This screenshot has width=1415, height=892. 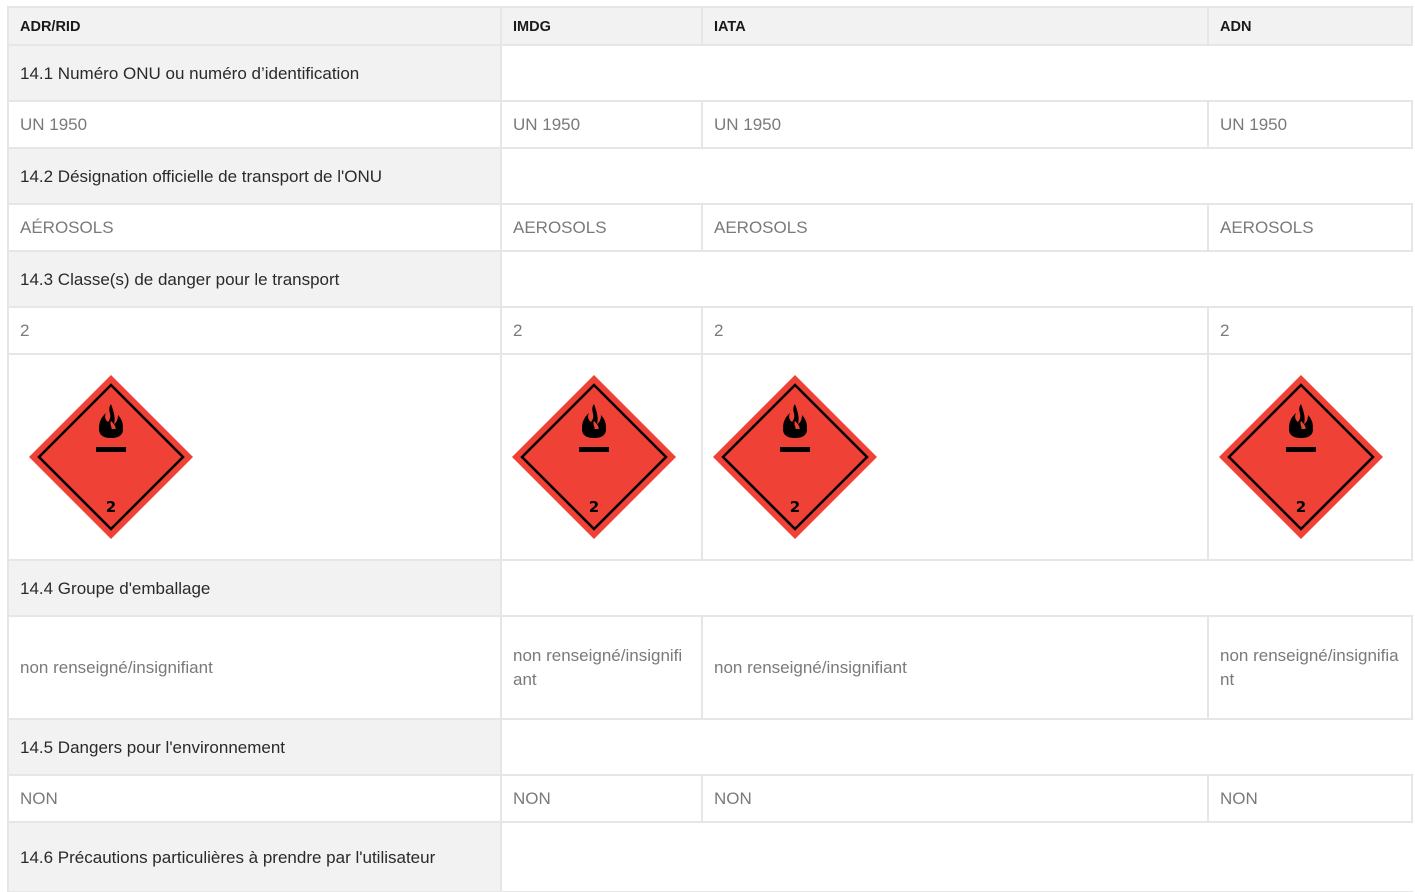 I want to click on value-row-14-2: AÉROSOLS AEROSOLS AEROSOLS AEROSOLS, so click(x=710, y=227).